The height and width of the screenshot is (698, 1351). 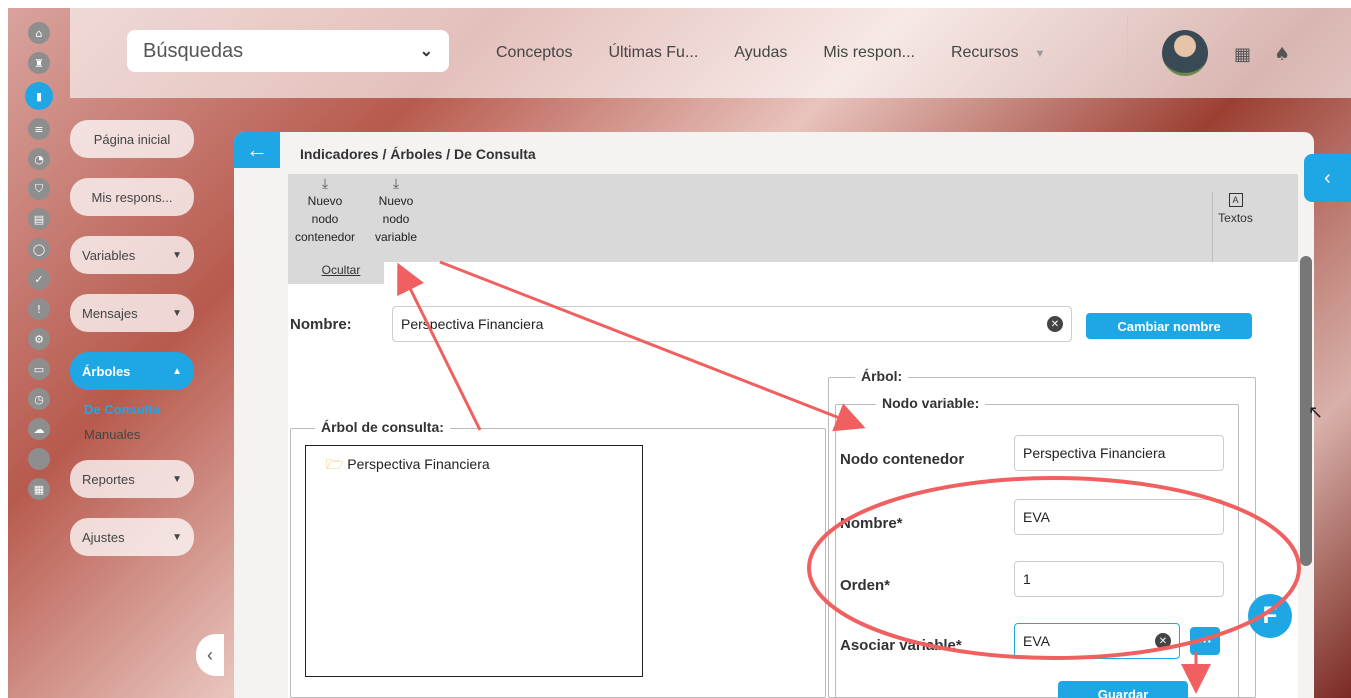 What do you see at coordinates (132, 371) in the screenshot?
I see `menu-arboles: Árboles ▲` at bounding box center [132, 371].